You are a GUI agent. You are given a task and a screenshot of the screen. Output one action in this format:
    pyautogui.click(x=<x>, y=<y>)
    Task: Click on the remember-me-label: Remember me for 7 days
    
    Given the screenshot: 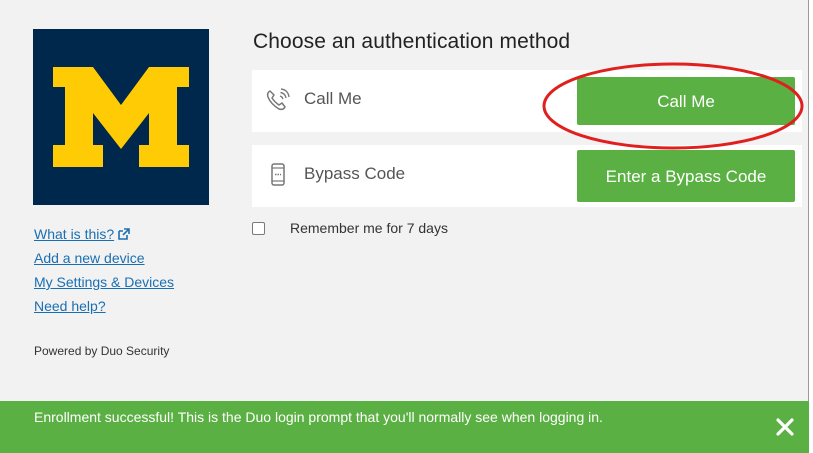 What is the action you would take?
    pyautogui.click(x=369, y=228)
    